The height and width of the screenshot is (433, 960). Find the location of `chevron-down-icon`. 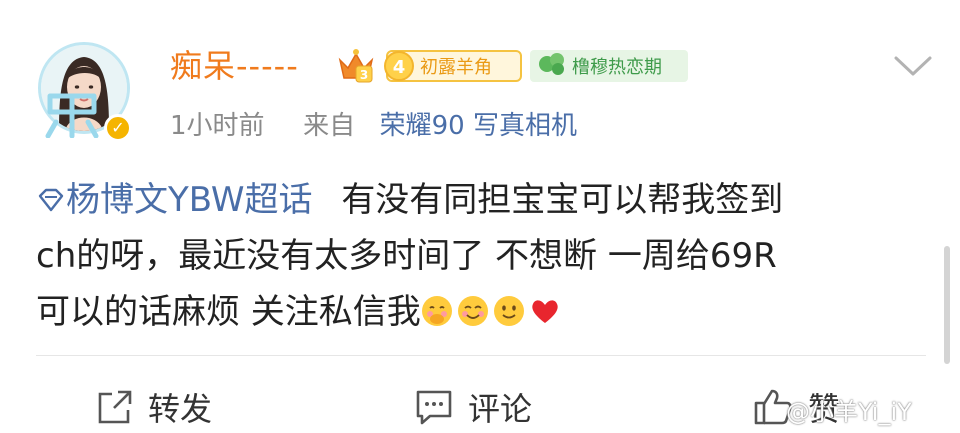

chevron-down-icon is located at coordinates (913, 66).